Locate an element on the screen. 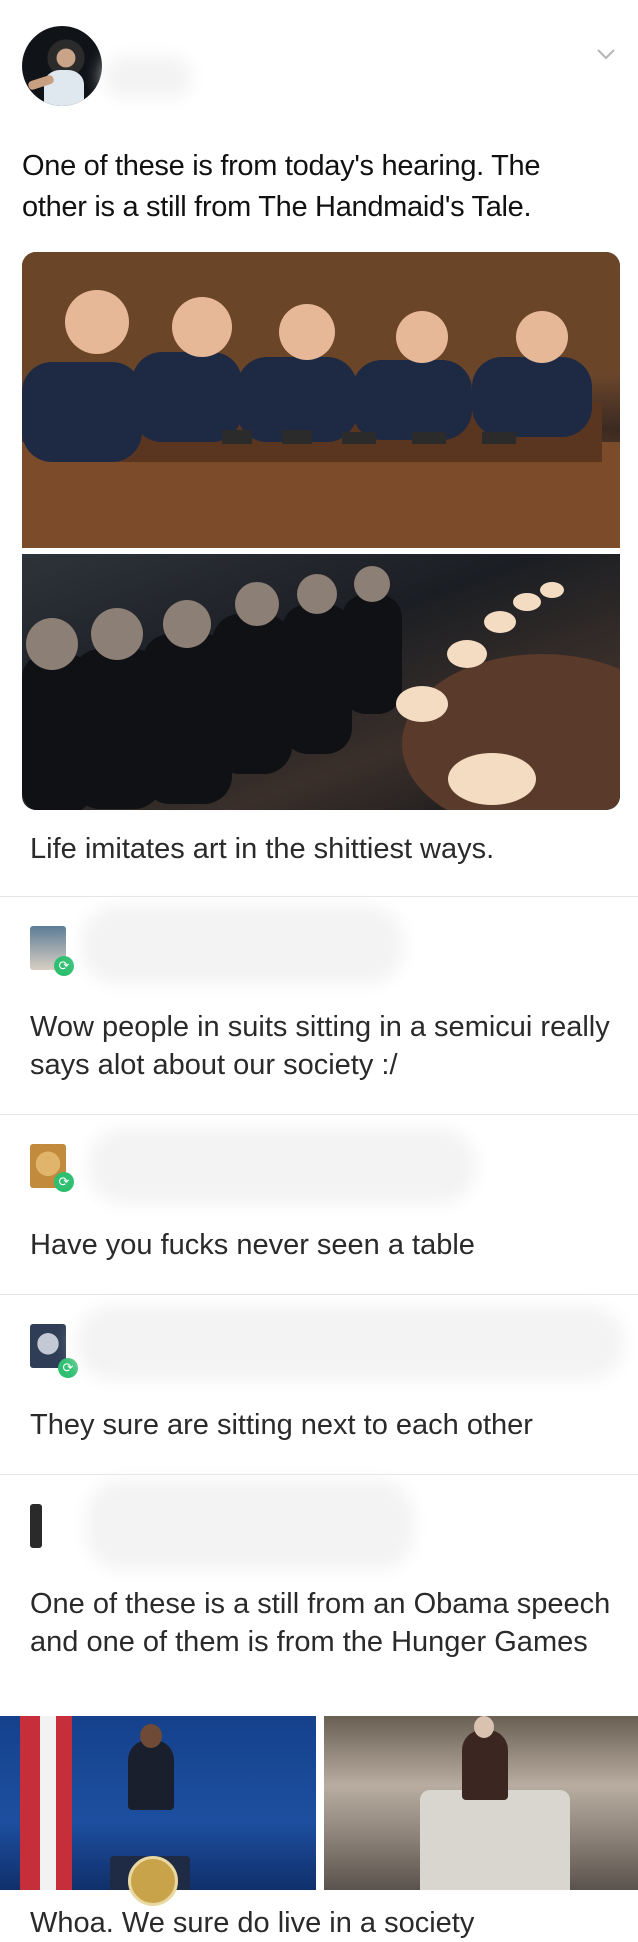 This screenshot has width=638, height=1942. handmaids-tale-still-photo is located at coordinates (321, 682).